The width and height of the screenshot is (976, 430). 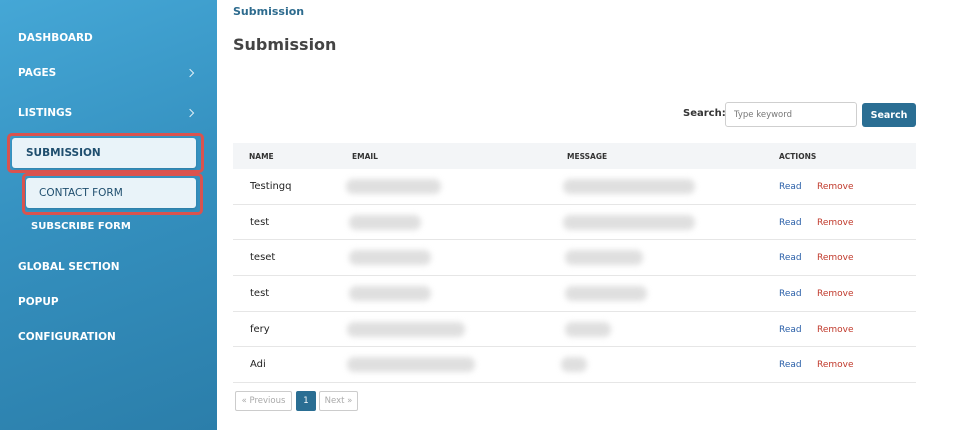 I want to click on breadcrumb: Submission, so click(x=268, y=11).